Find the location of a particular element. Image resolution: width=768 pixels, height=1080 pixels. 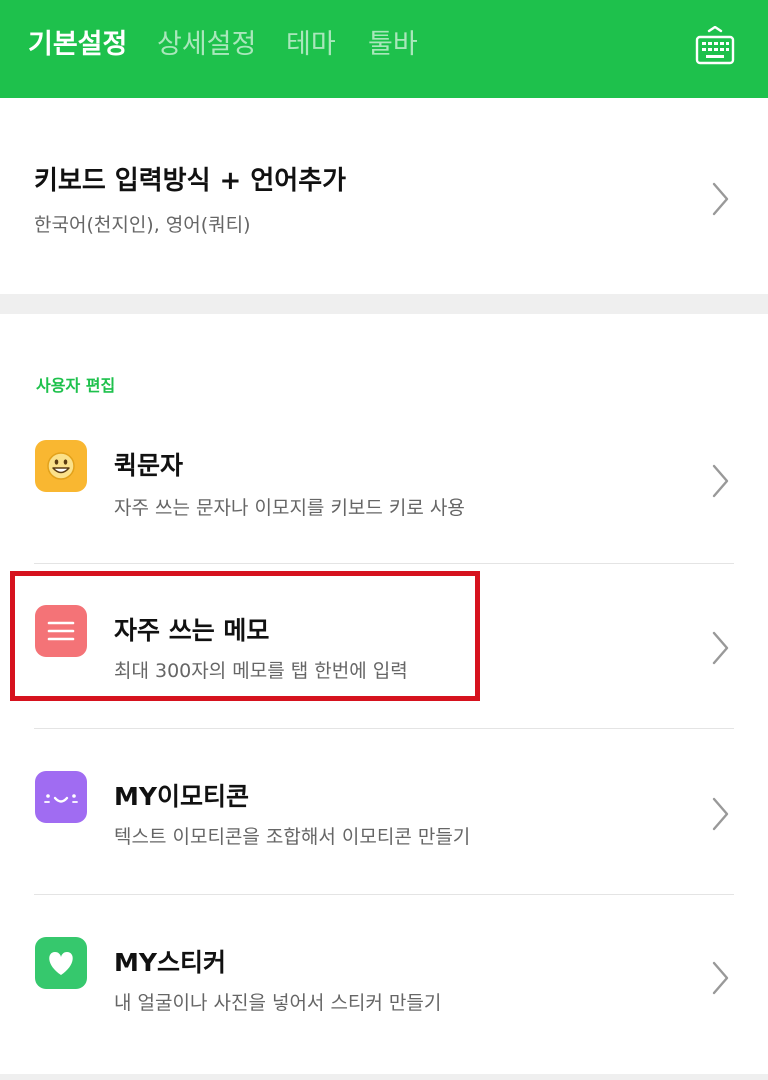

quick-text-subtitle: 자주 쓰는 문자나 이모지를 키보드 키로 사용 is located at coordinates (289, 508).